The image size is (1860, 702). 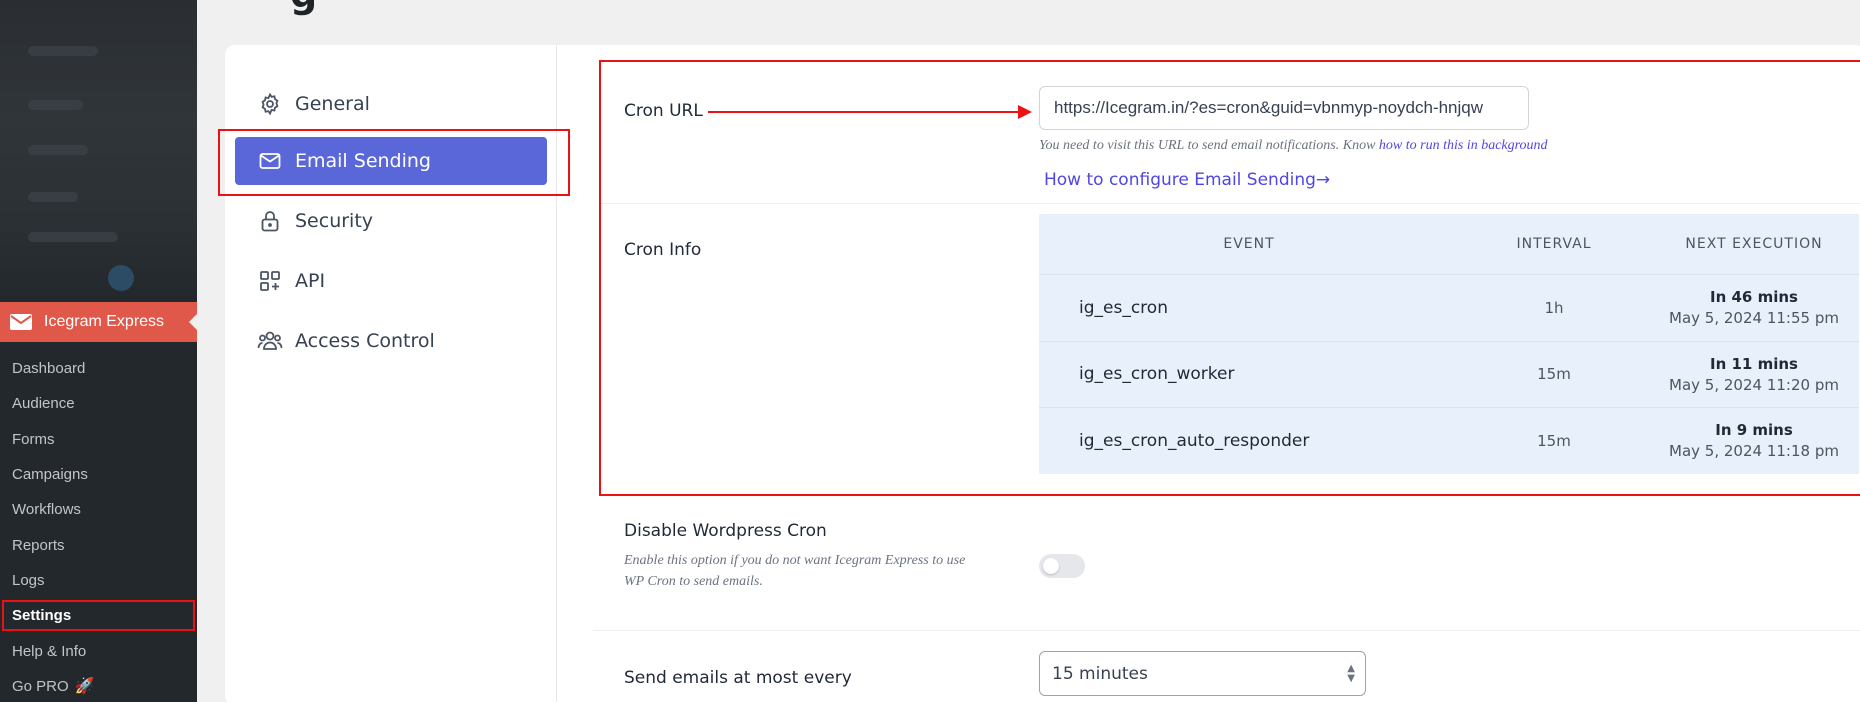 I want to click on submenu-workflows: Workflows, so click(x=98, y=509).